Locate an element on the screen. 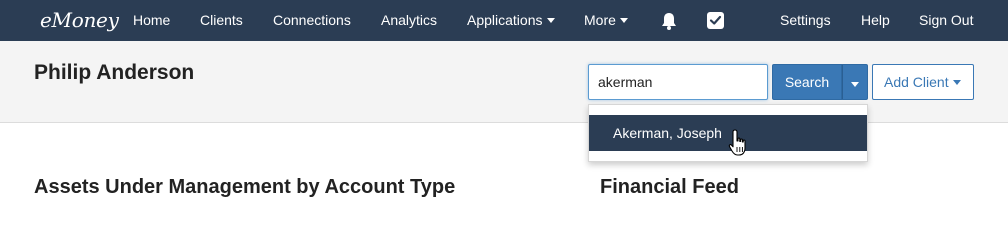 The image size is (1008, 240). nav-sign-out: Sign Out is located at coordinates (946, 20).